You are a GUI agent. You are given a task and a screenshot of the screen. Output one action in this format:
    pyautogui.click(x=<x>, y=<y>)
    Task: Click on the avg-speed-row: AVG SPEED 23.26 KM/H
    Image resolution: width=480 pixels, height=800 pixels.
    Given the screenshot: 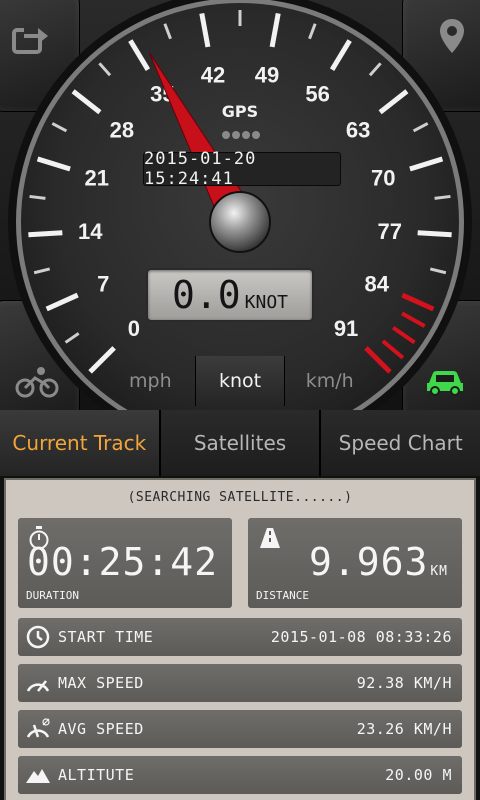 What is the action you would take?
    pyautogui.click(x=240, y=729)
    